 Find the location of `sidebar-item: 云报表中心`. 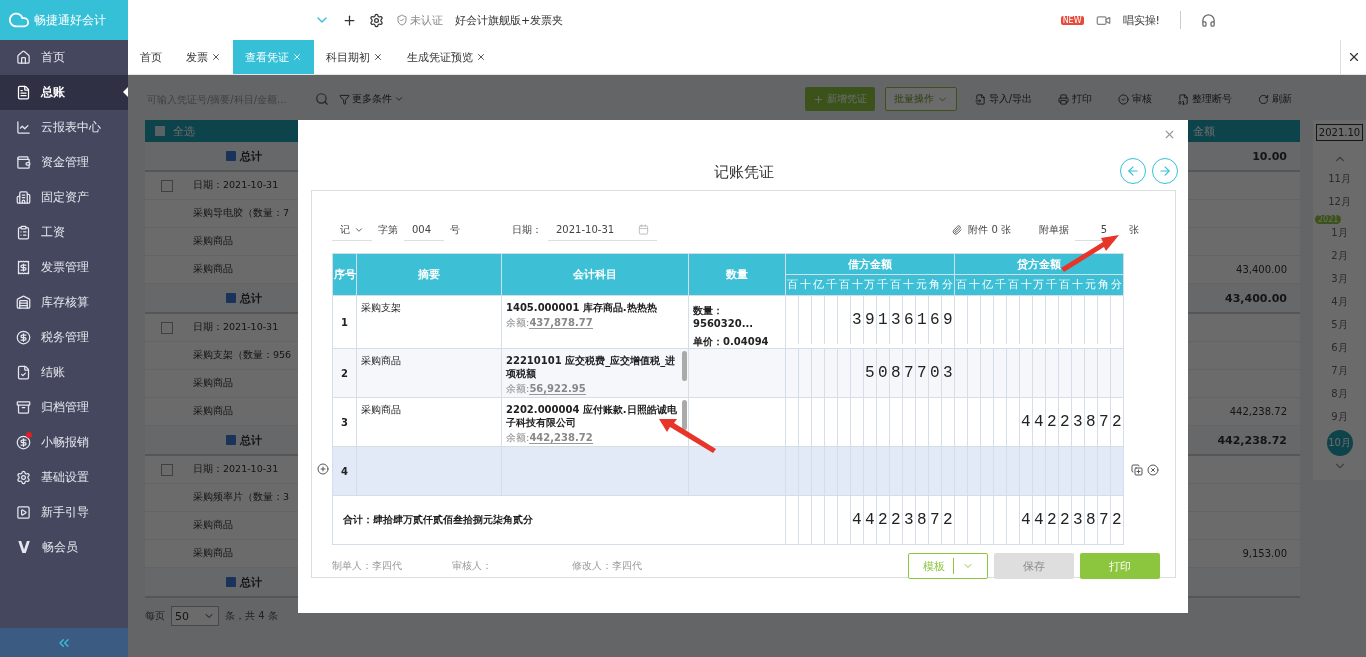

sidebar-item: 云报表中心 is located at coordinates (64, 127).